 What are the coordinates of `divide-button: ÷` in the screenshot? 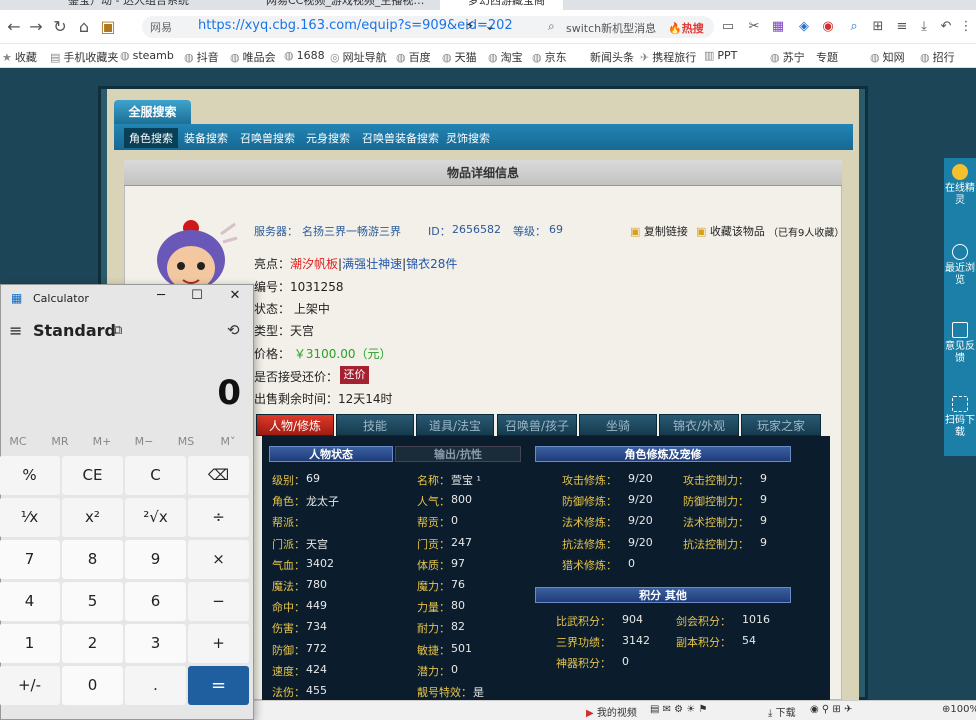 It's located at (218, 517).